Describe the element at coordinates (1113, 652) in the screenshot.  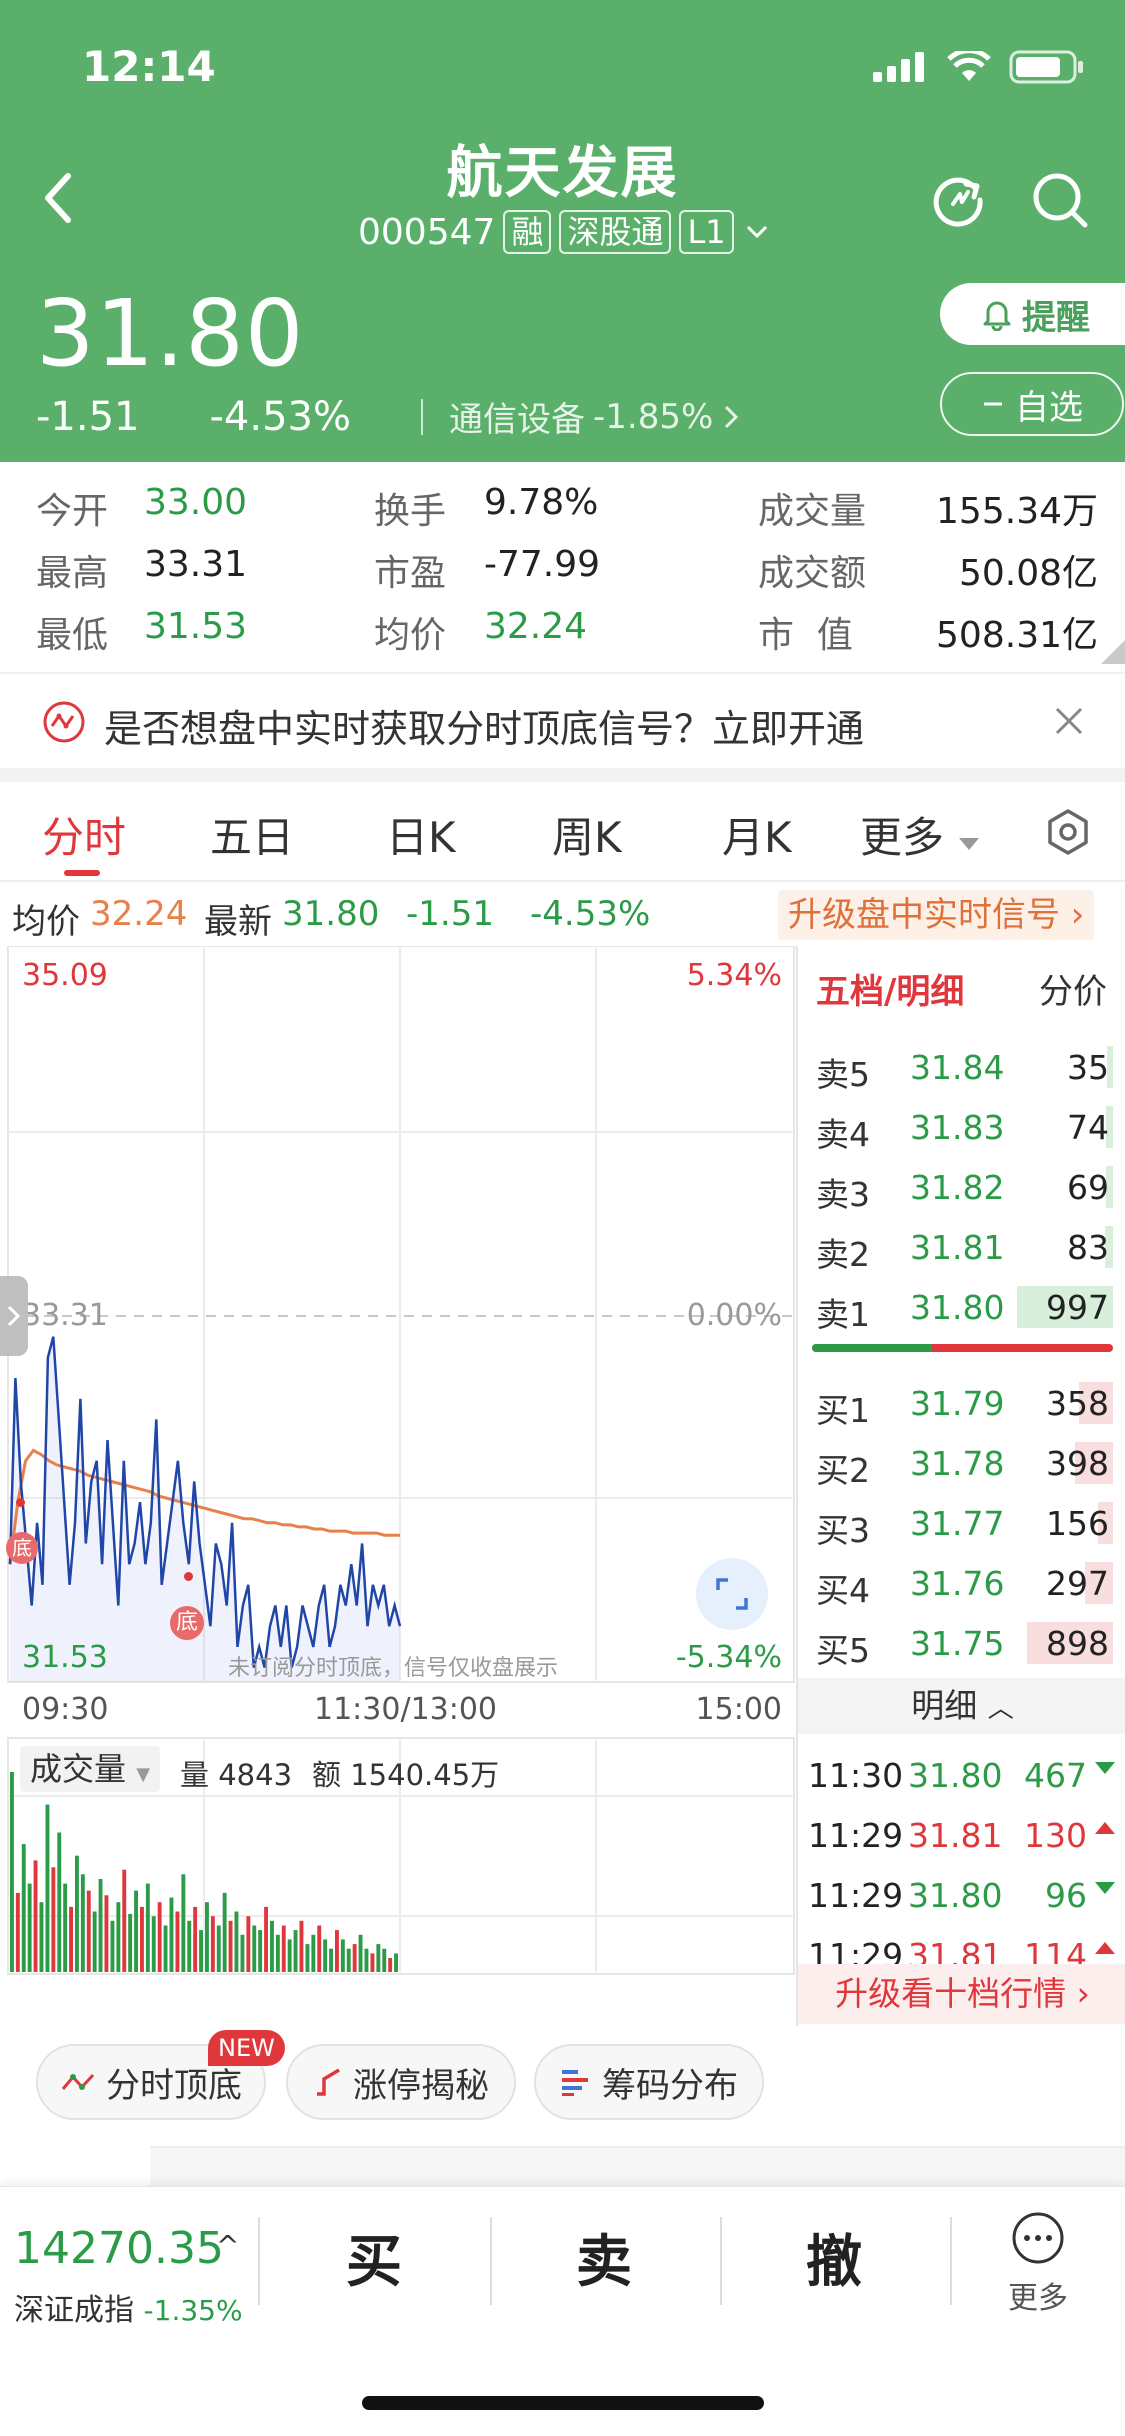
I see `expand-corner-icon` at that location.